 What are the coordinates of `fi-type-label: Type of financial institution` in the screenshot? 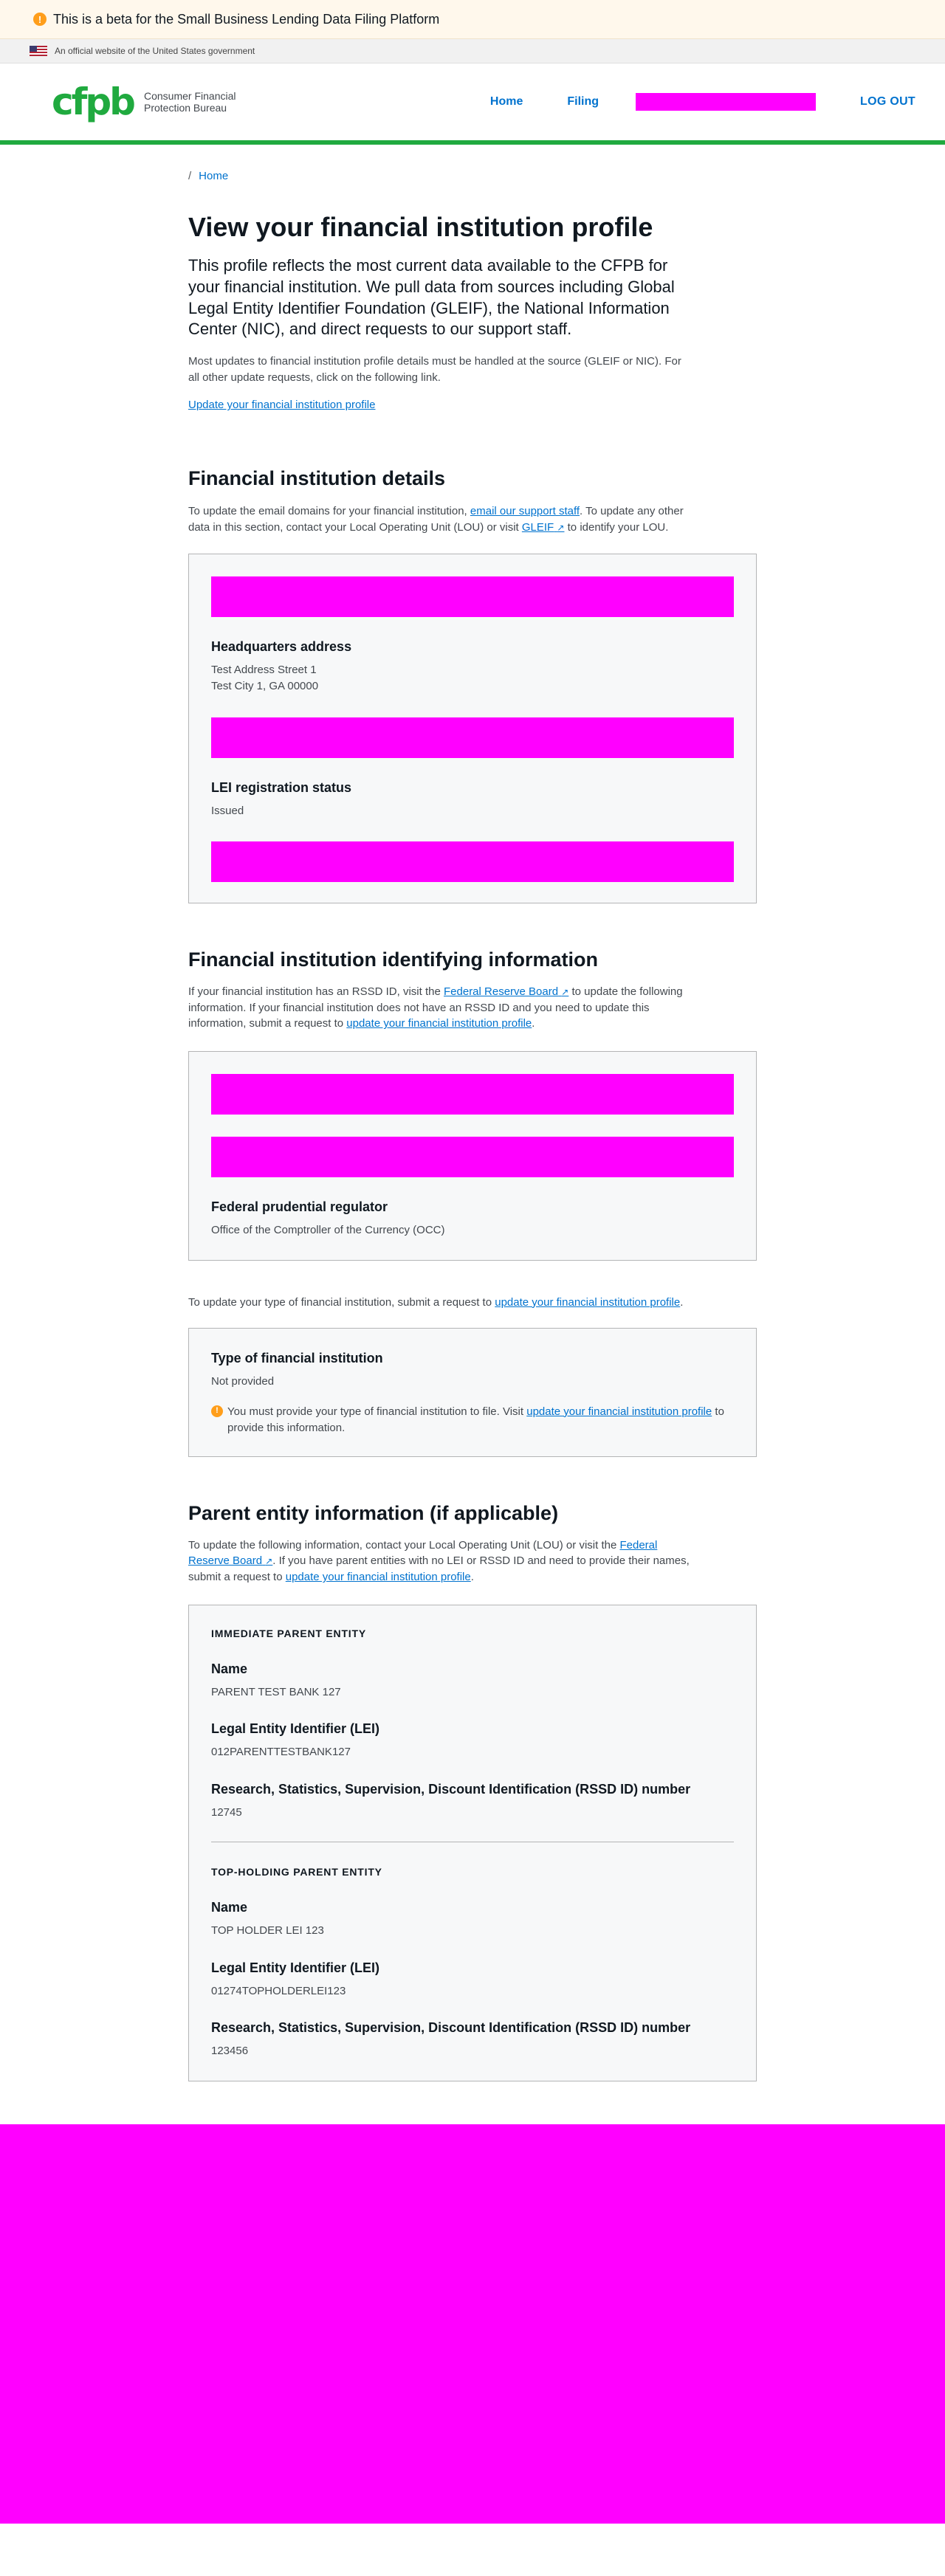 It's located at (297, 1359).